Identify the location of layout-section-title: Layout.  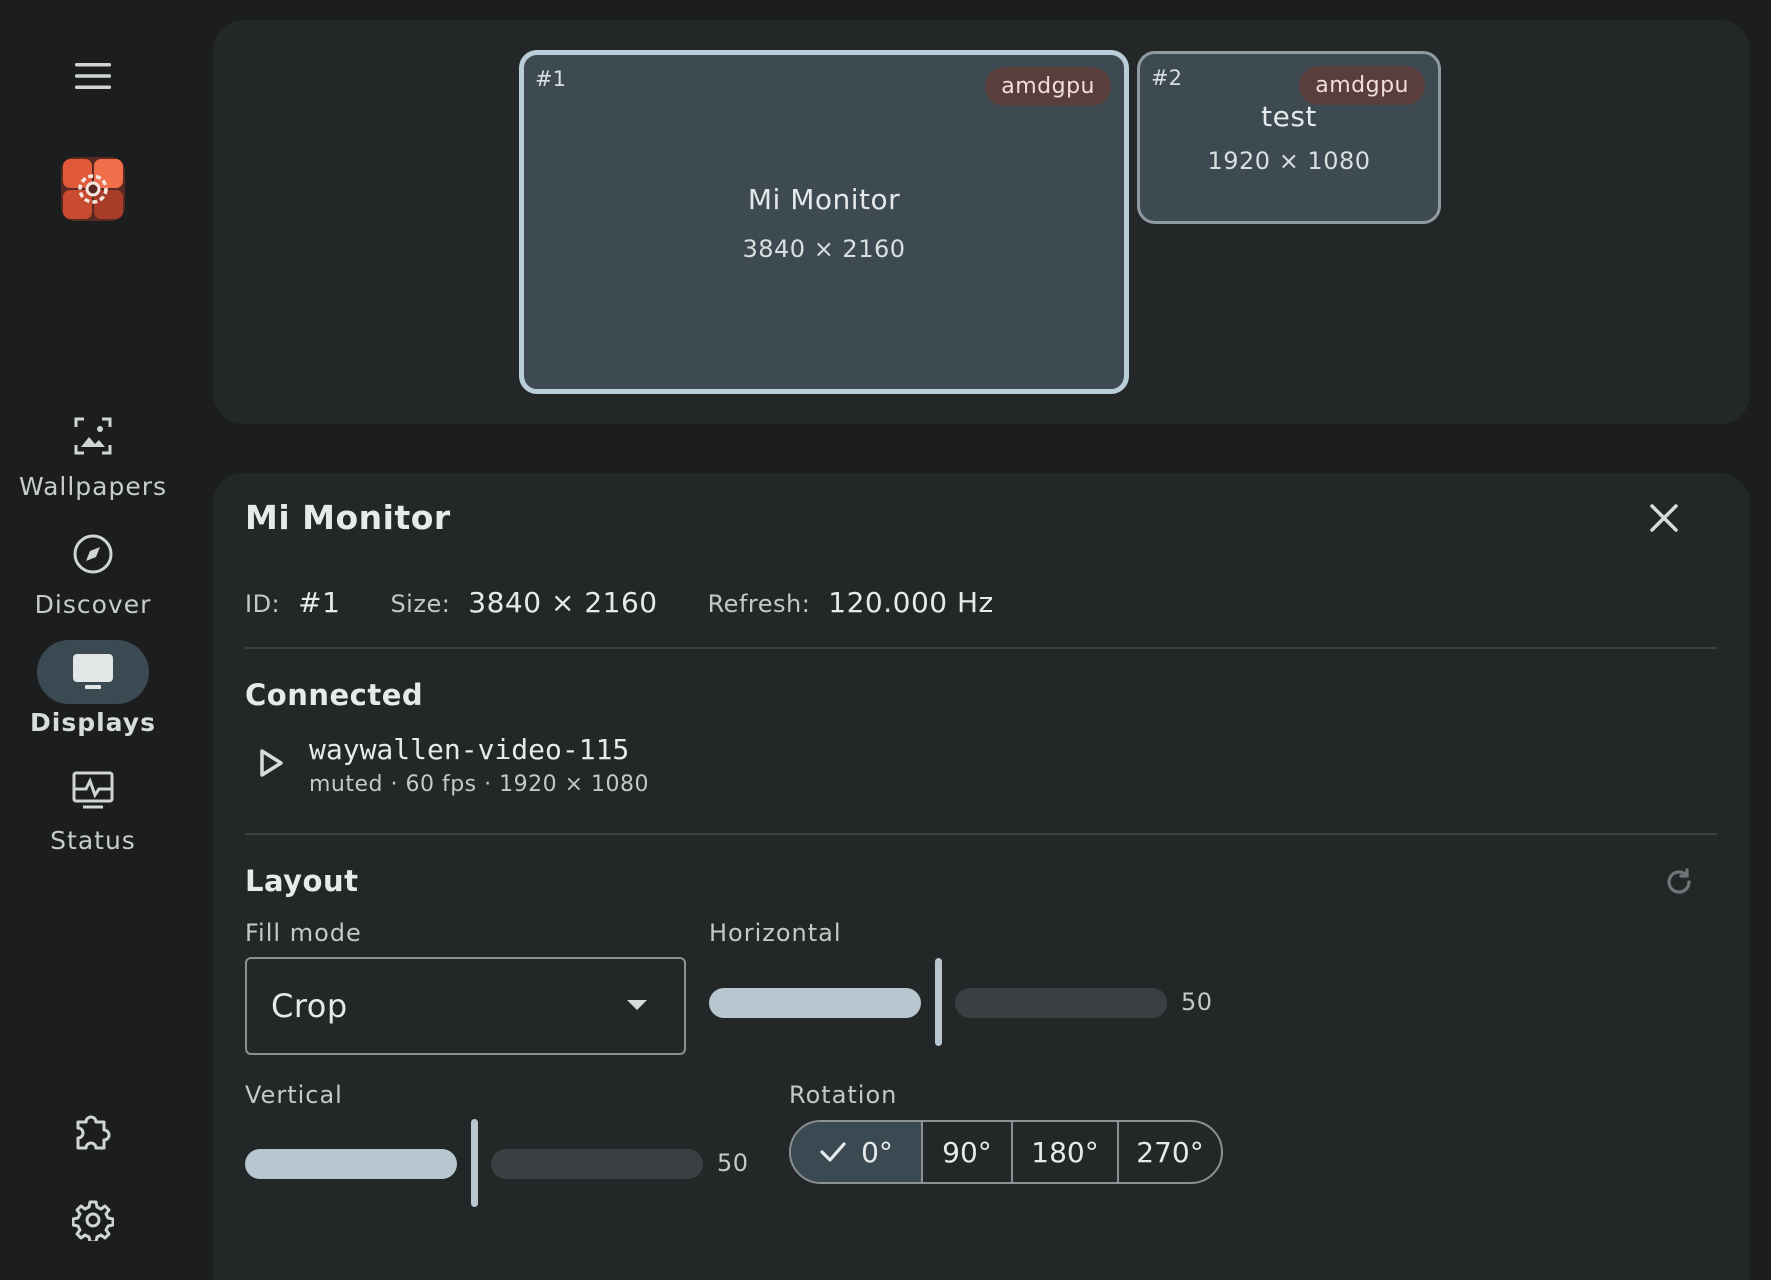
(302, 881).